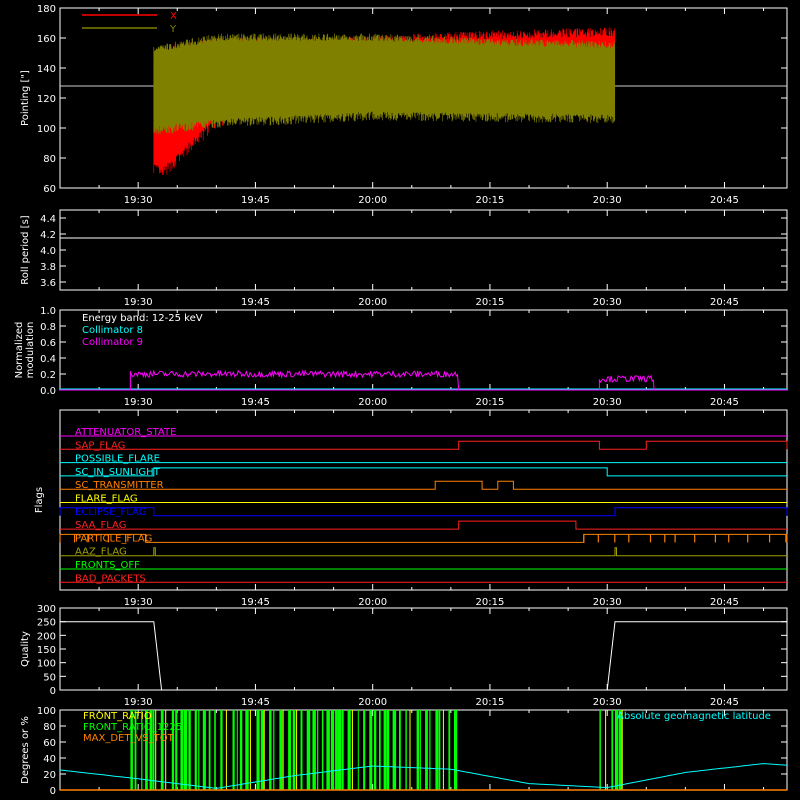 The image size is (800, 800). I want to click on y-tick-label: 180, so click(46, 9).